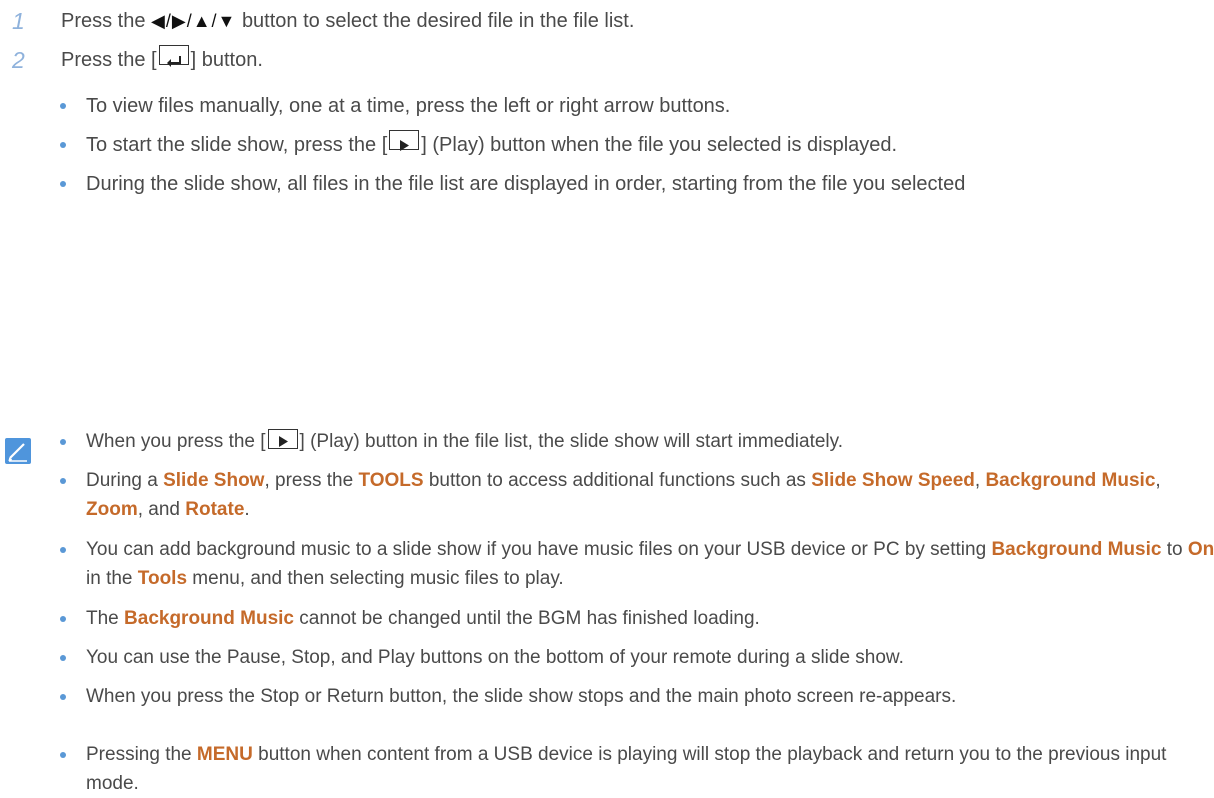  I want to click on highlight-term: Rotate, so click(215, 509).